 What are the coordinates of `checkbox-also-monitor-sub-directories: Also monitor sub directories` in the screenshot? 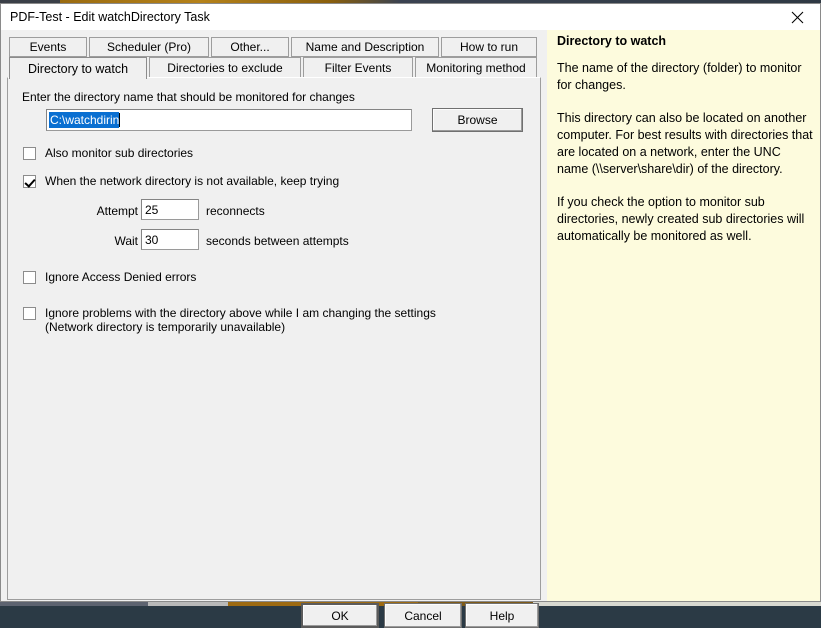 It's located at (108, 153).